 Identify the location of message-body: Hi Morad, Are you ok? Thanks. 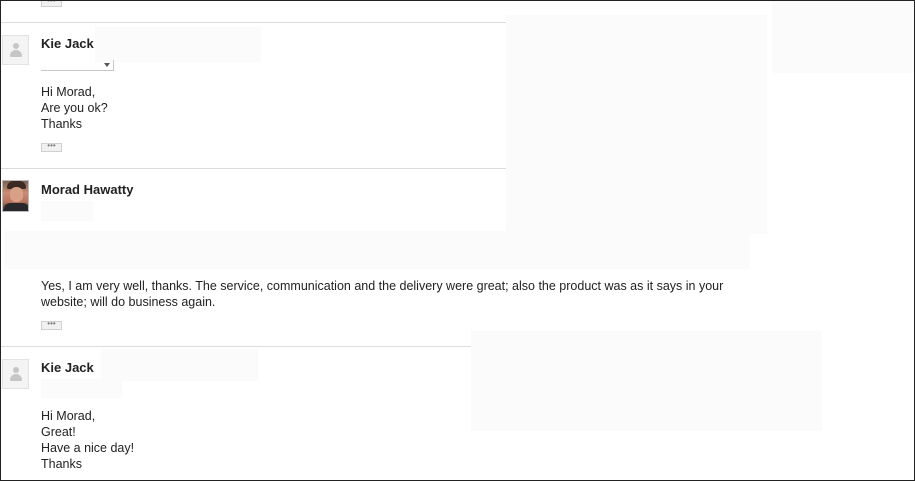
(74, 108).